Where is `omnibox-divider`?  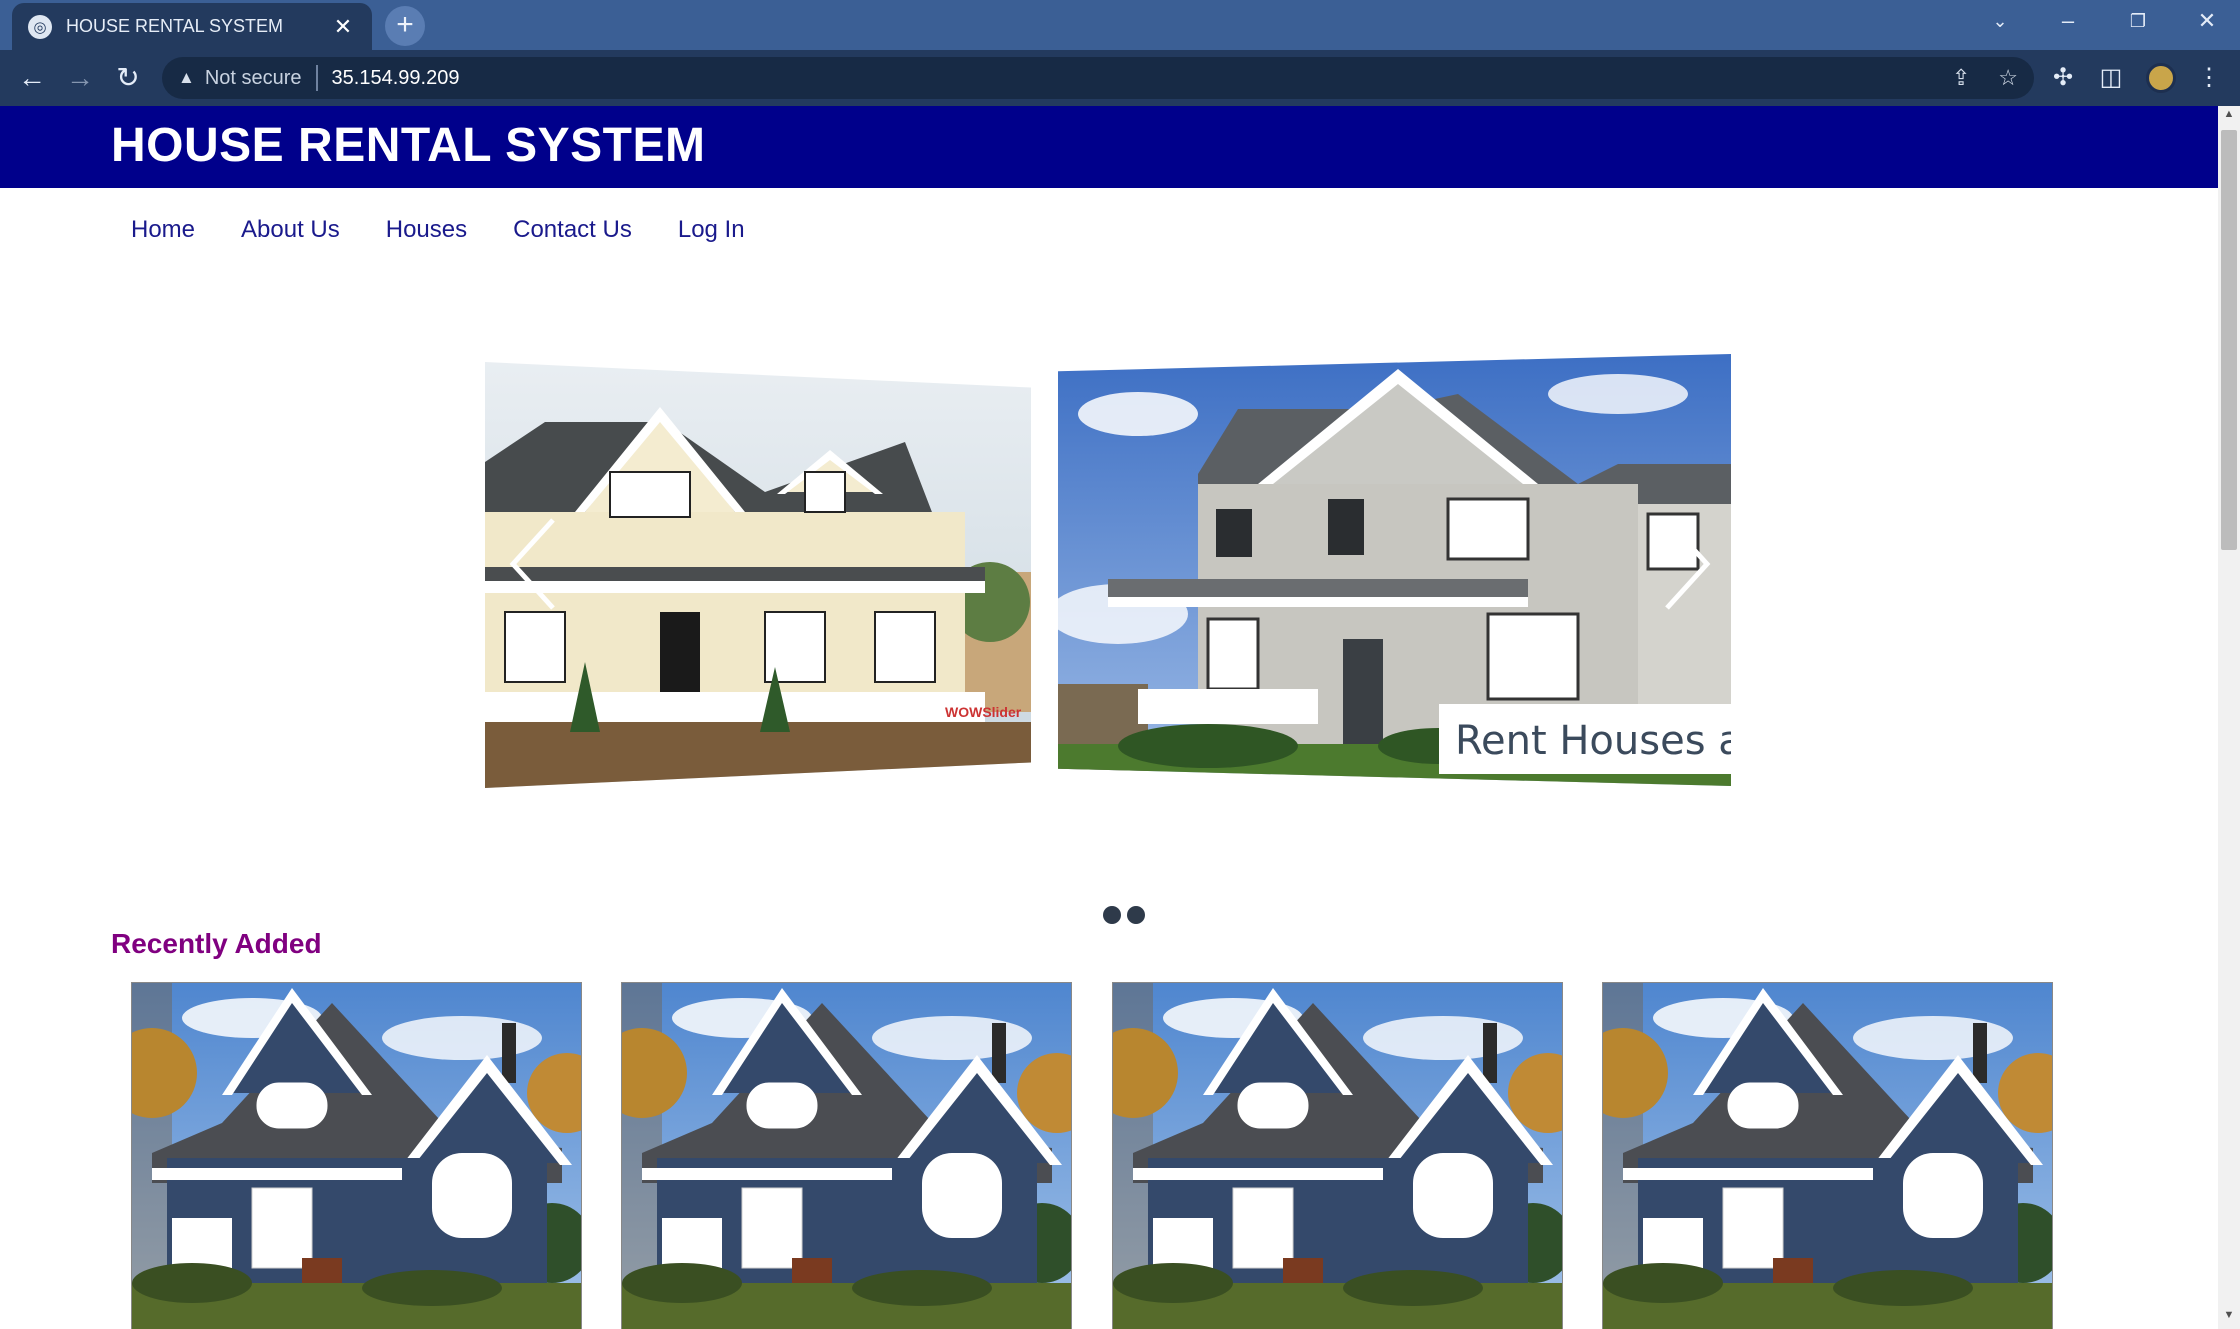
omnibox-divider is located at coordinates (316, 78).